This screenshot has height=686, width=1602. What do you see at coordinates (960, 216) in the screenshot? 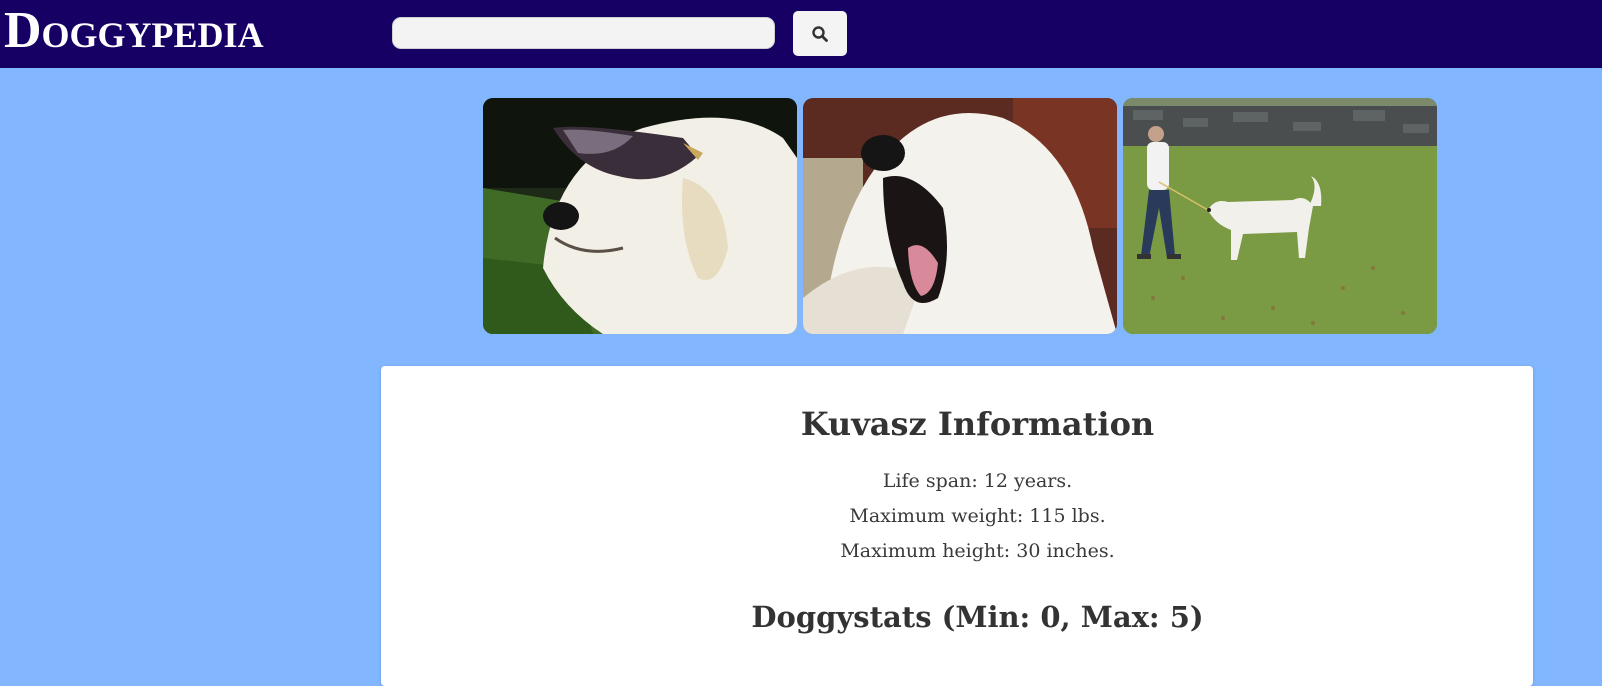
I see `dog-photo-yawning` at bounding box center [960, 216].